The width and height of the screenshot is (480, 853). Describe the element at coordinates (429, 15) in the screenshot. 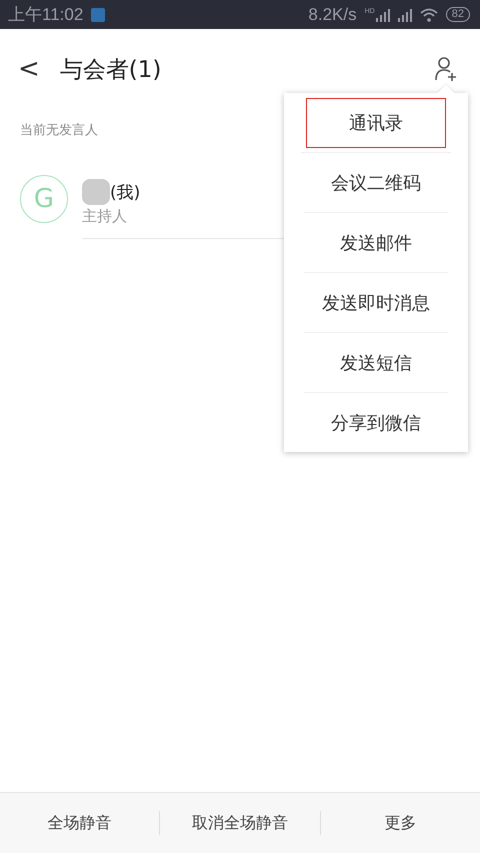

I see `wifi-icon` at that location.